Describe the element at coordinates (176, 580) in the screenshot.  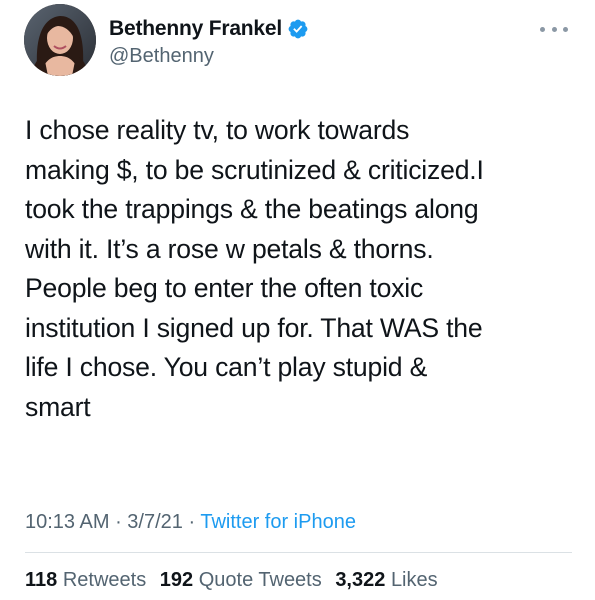
I see `quotes-count: 192` at that location.